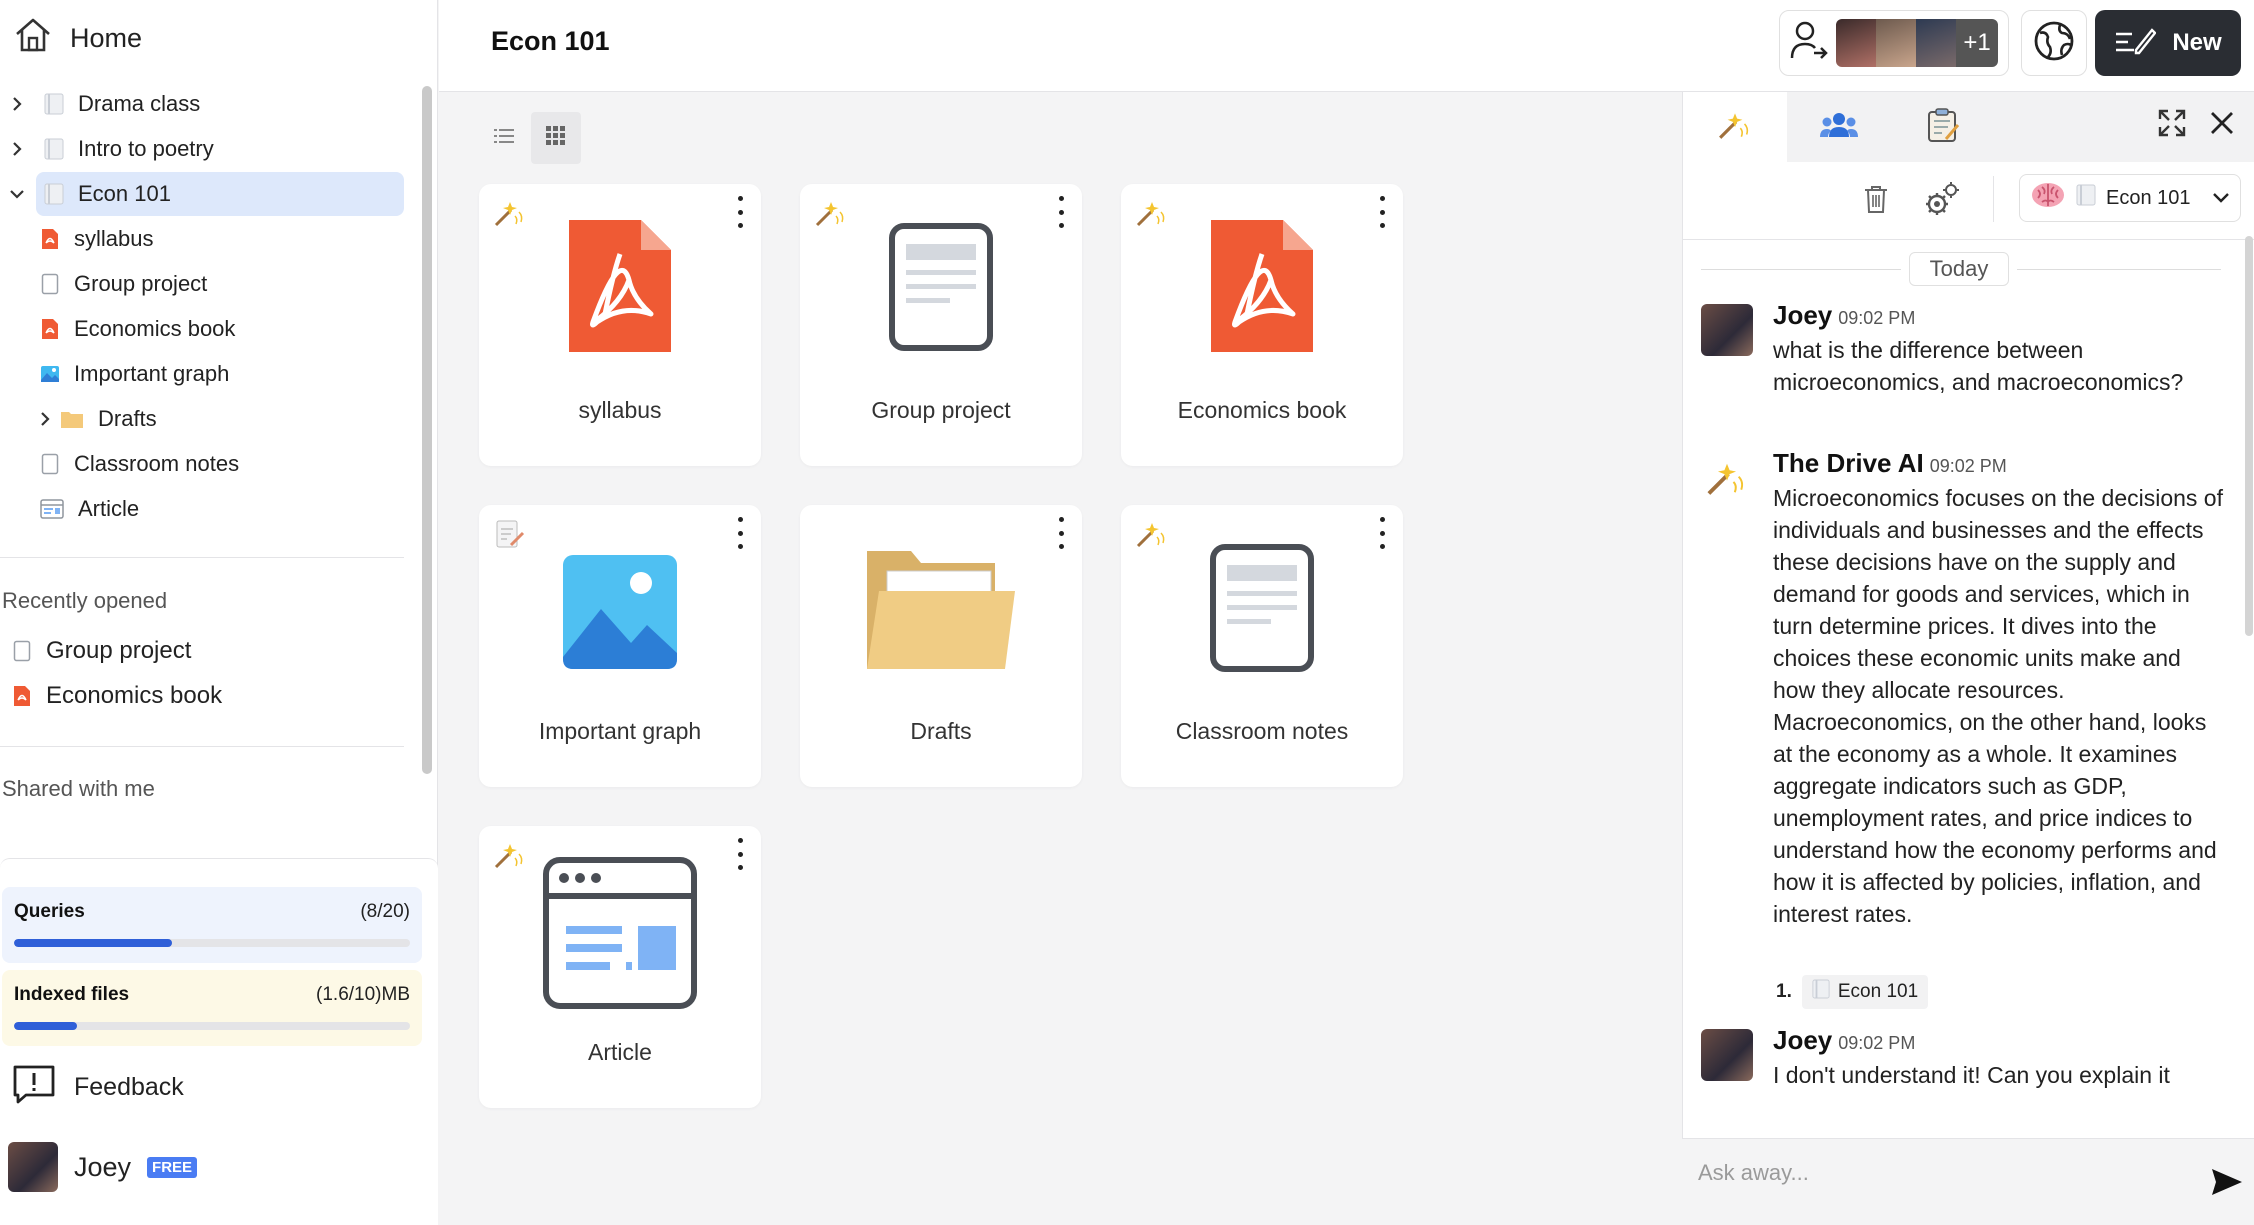  Describe the element at coordinates (385, 911) in the screenshot. I see `queries-count: (8/20)` at that location.